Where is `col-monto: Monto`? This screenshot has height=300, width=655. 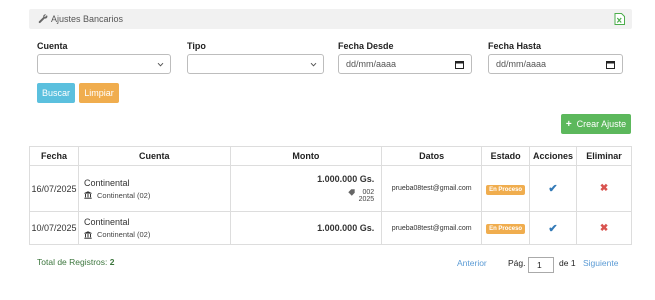 col-monto: Monto is located at coordinates (306, 156).